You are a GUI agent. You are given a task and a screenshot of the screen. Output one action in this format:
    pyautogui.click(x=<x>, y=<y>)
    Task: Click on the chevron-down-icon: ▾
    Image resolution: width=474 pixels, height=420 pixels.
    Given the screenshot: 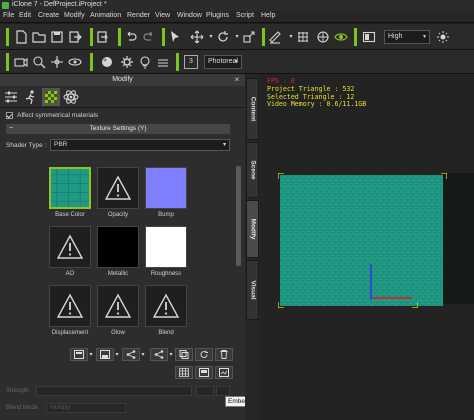 What is the action you would take?
    pyautogui.click(x=143, y=355)
    